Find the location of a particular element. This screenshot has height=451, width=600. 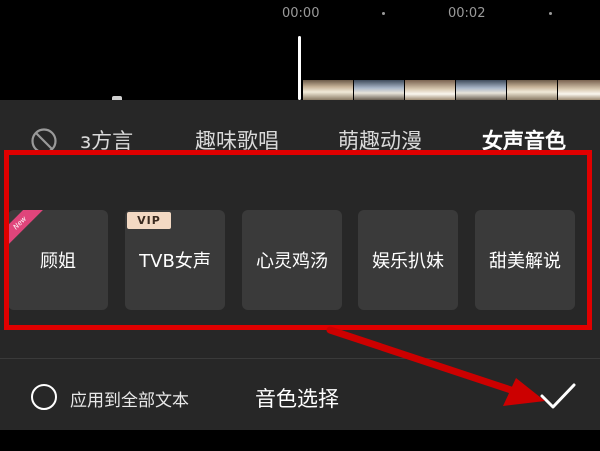

apply-all-label: 应用到全部文本 is located at coordinates (129, 398).